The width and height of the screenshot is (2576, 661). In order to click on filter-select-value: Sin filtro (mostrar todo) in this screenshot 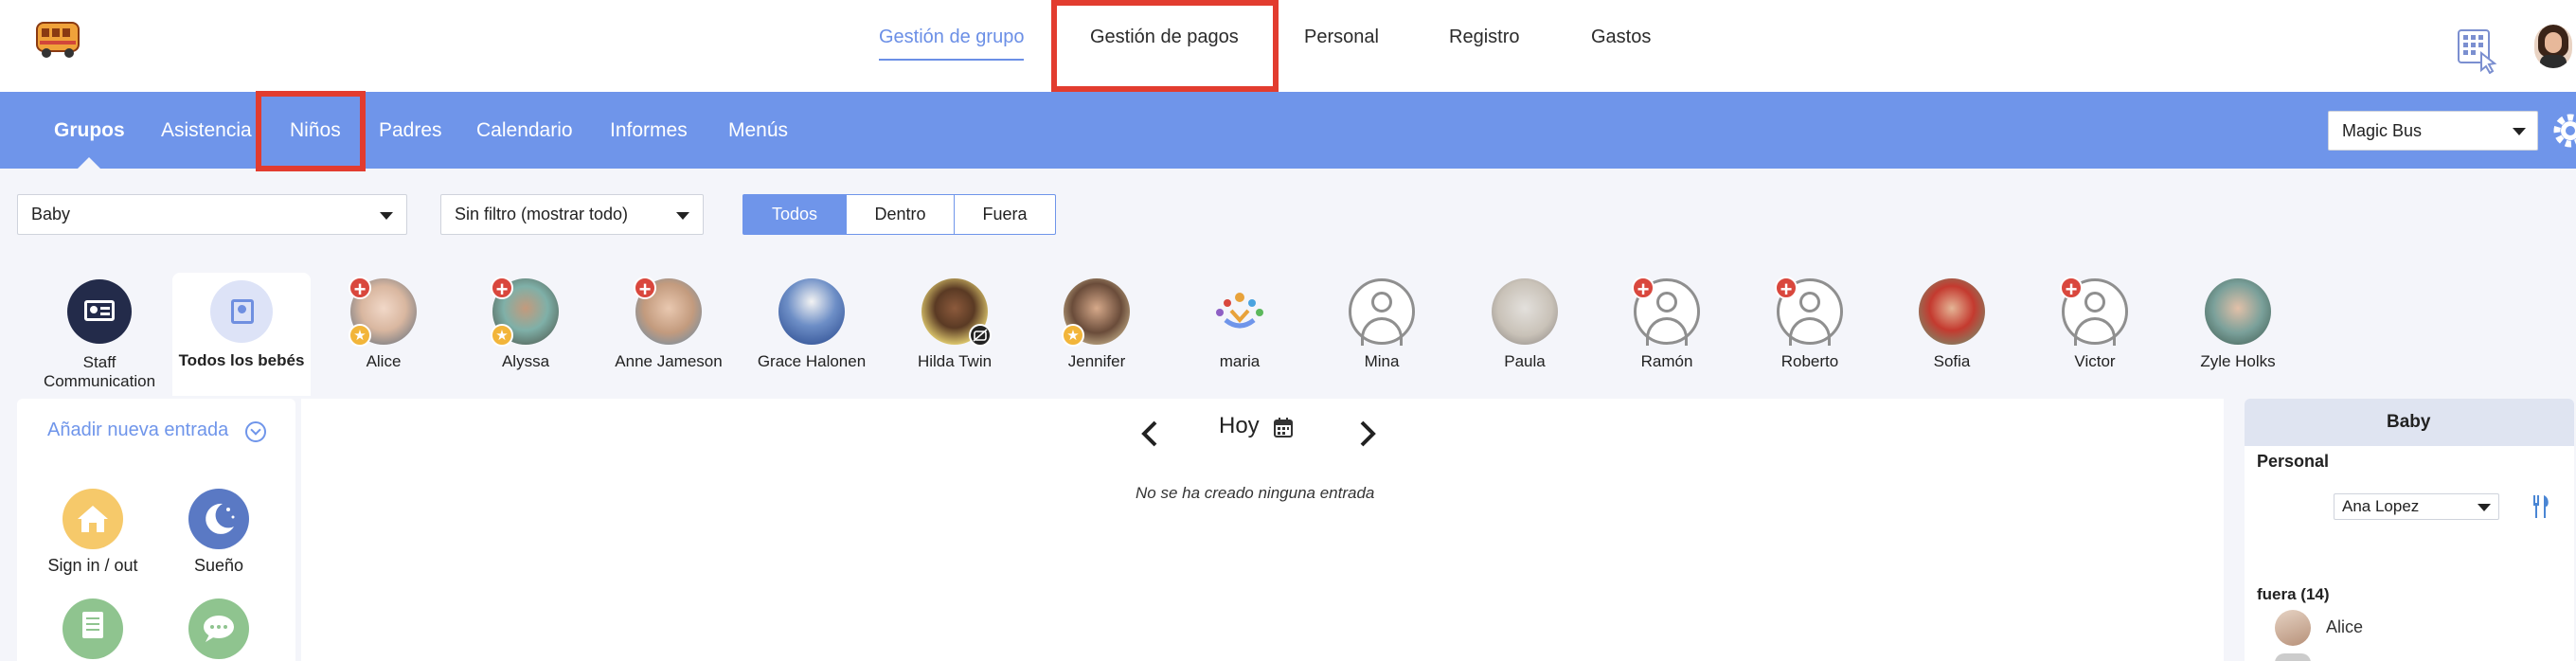, I will do `click(542, 214)`.